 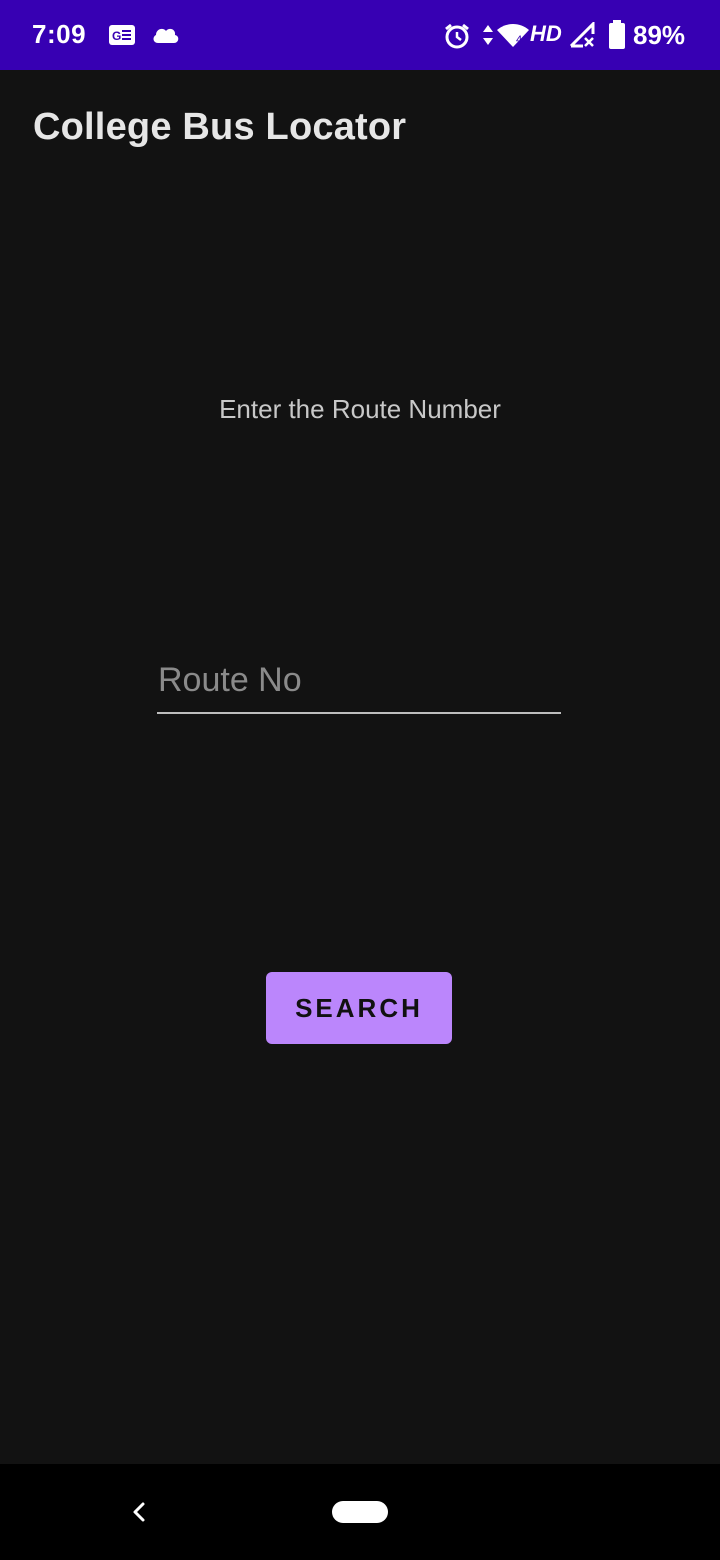 I want to click on route-prompt-label: Enter the Route Number, so click(x=360, y=409).